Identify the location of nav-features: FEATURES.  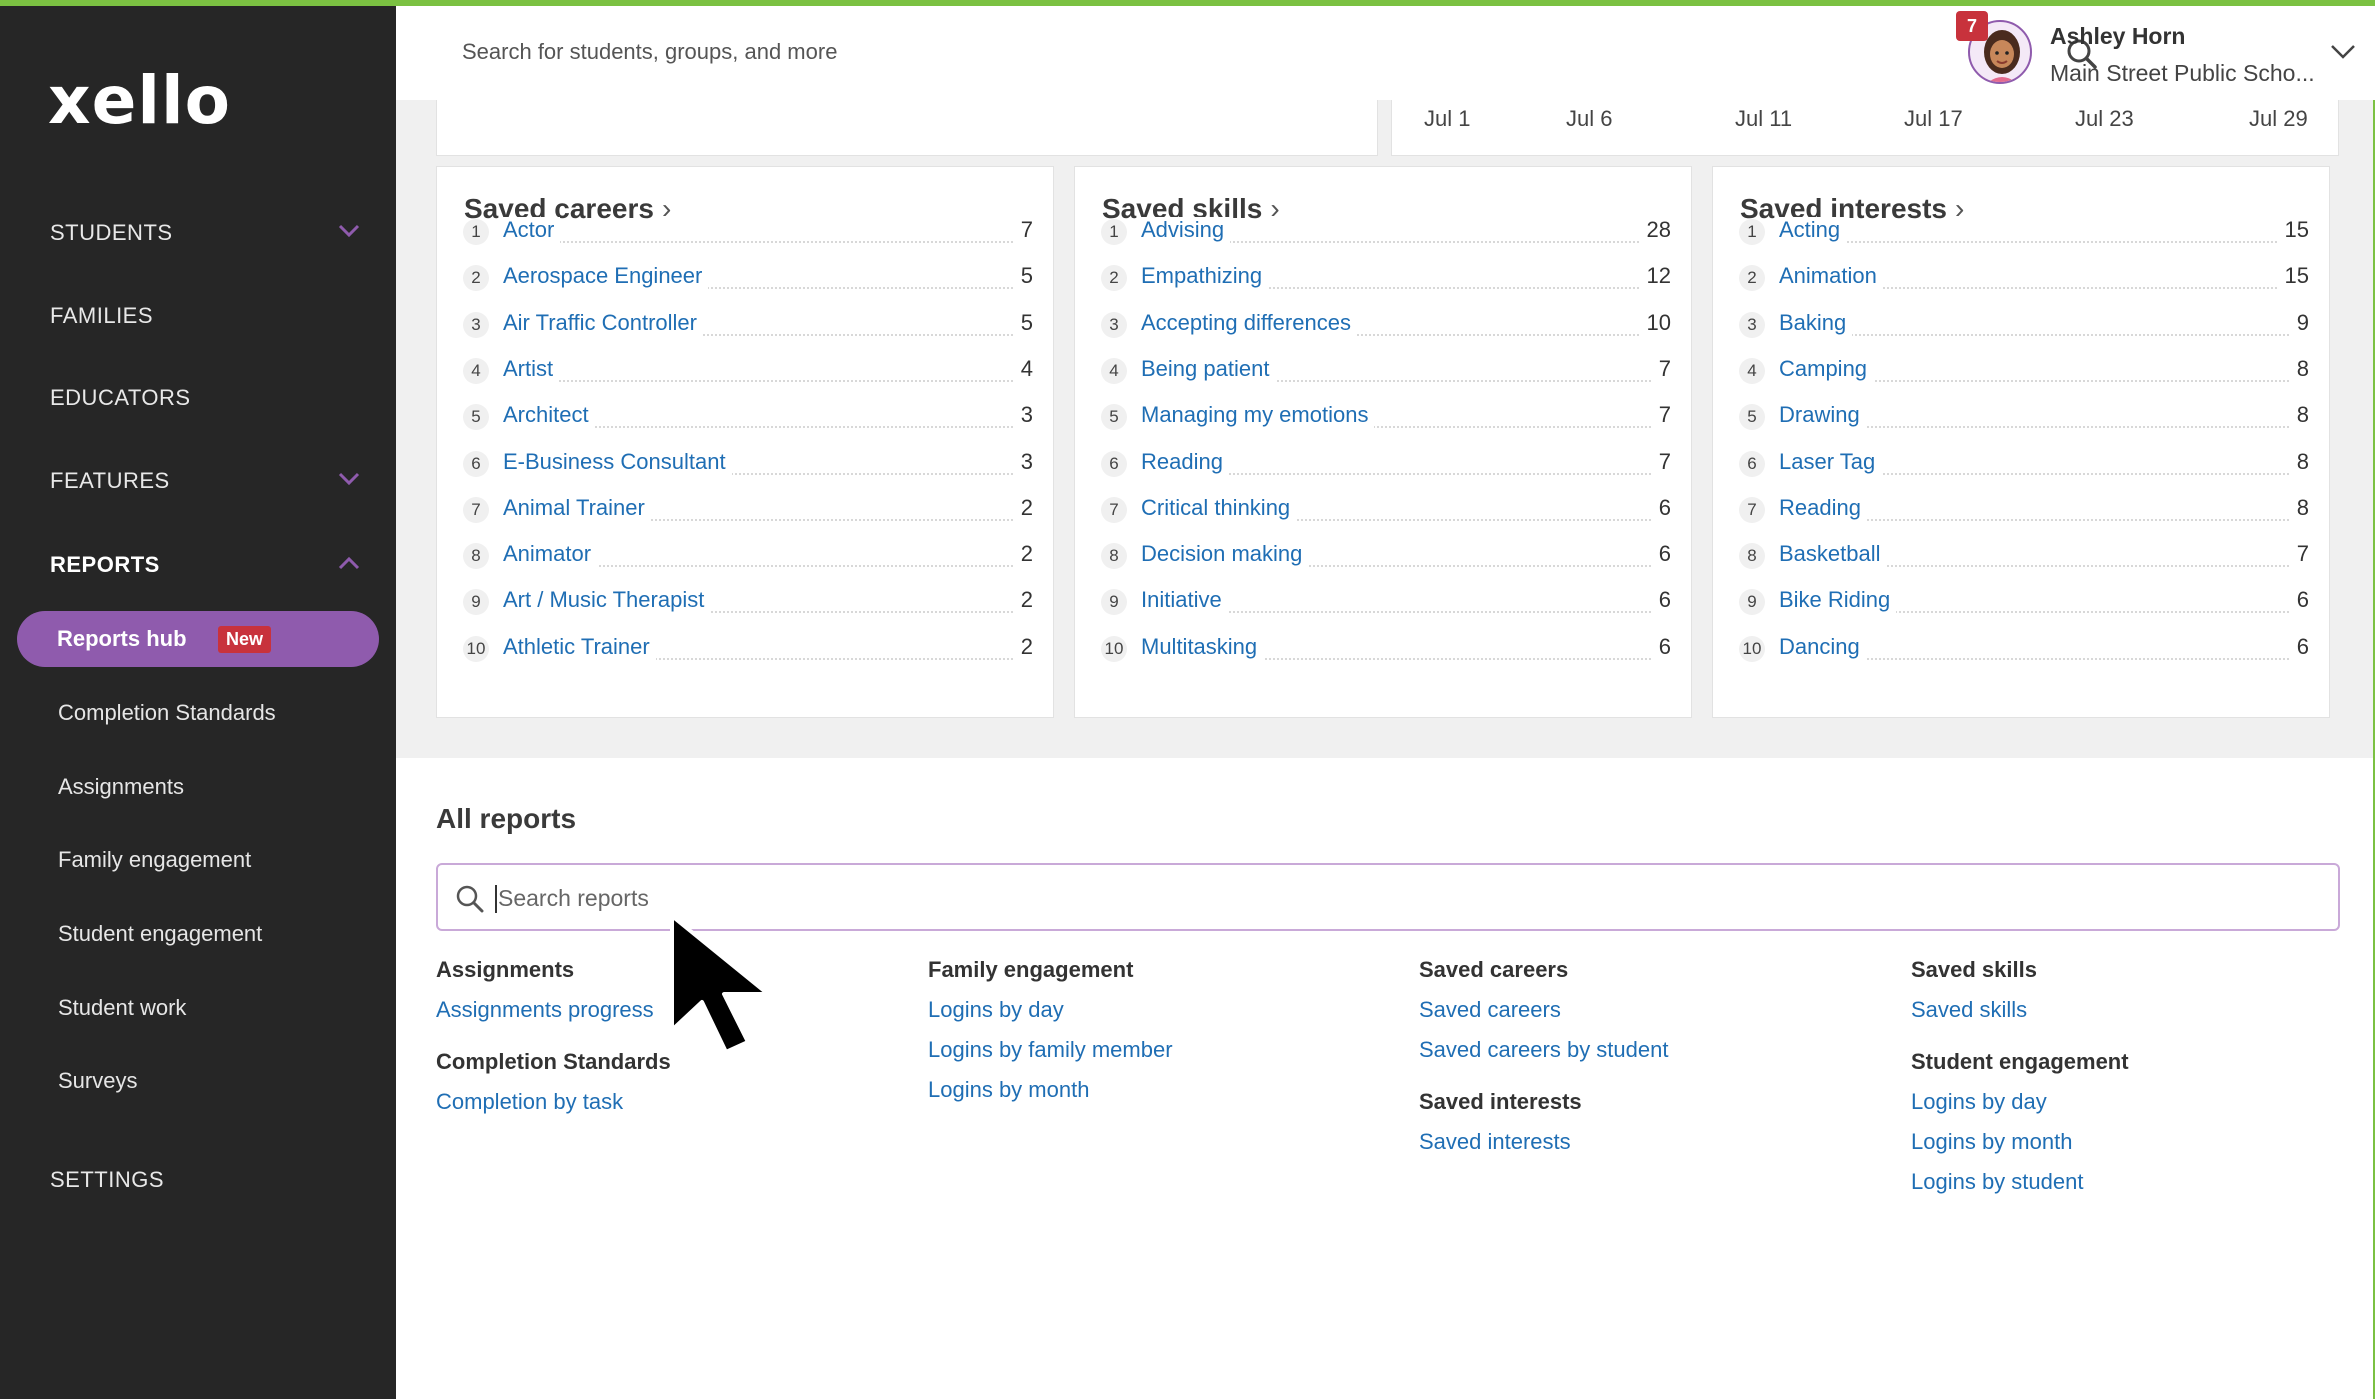
(110, 481).